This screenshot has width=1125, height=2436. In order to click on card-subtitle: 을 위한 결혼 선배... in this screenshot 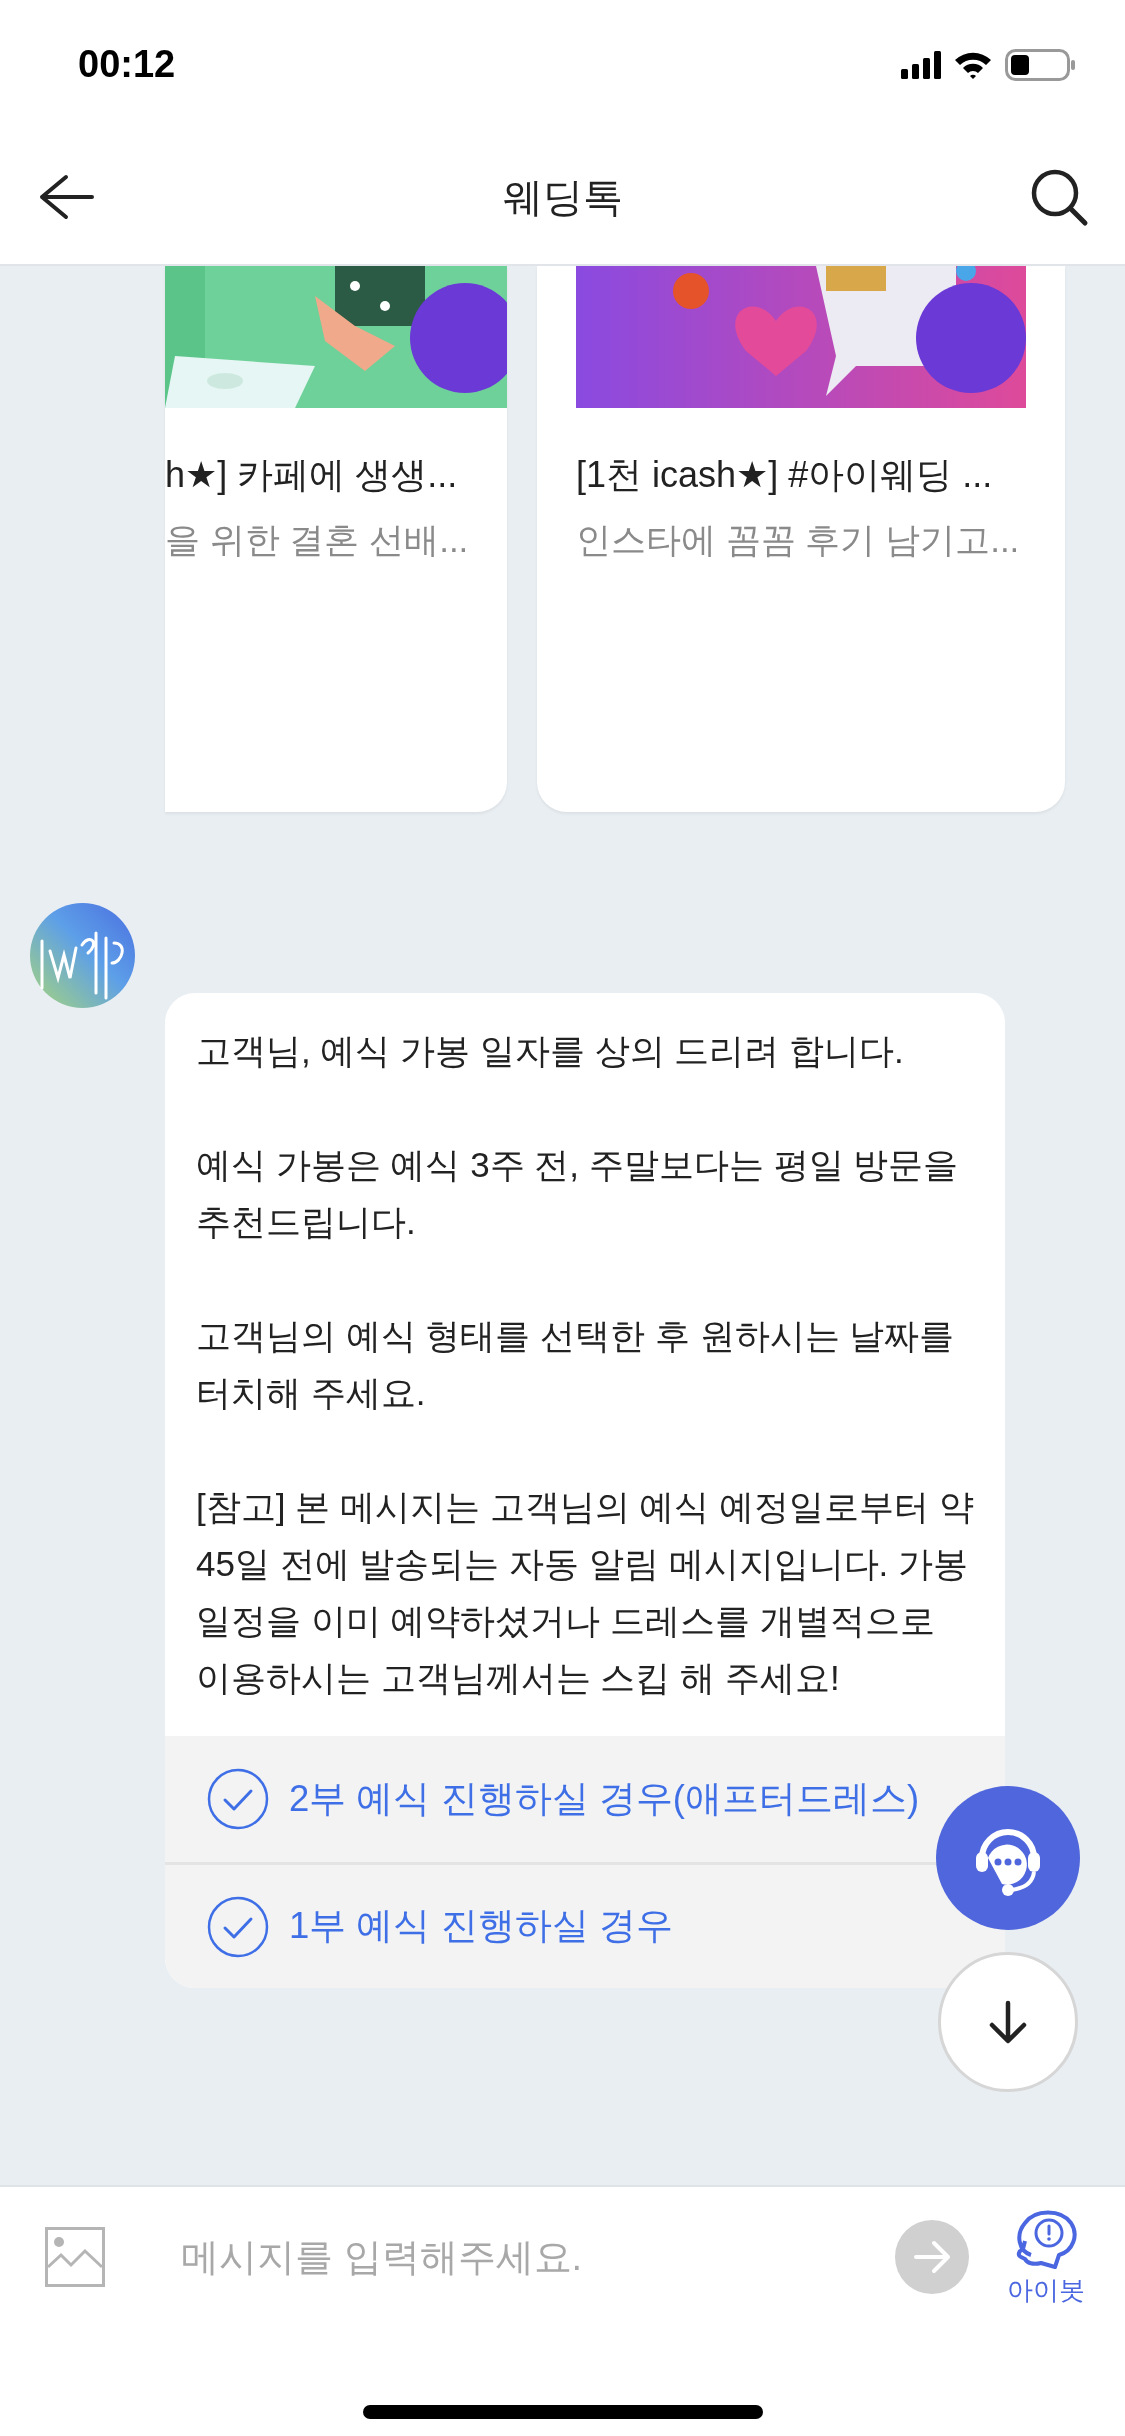, I will do `click(317, 540)`.